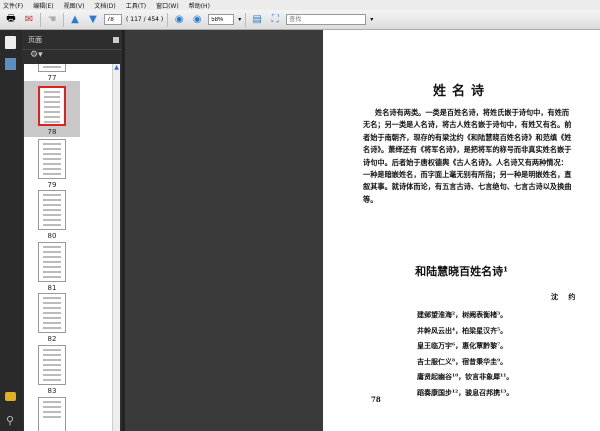  I want to click on menu-tools: 工具(T), so click(136, 5).